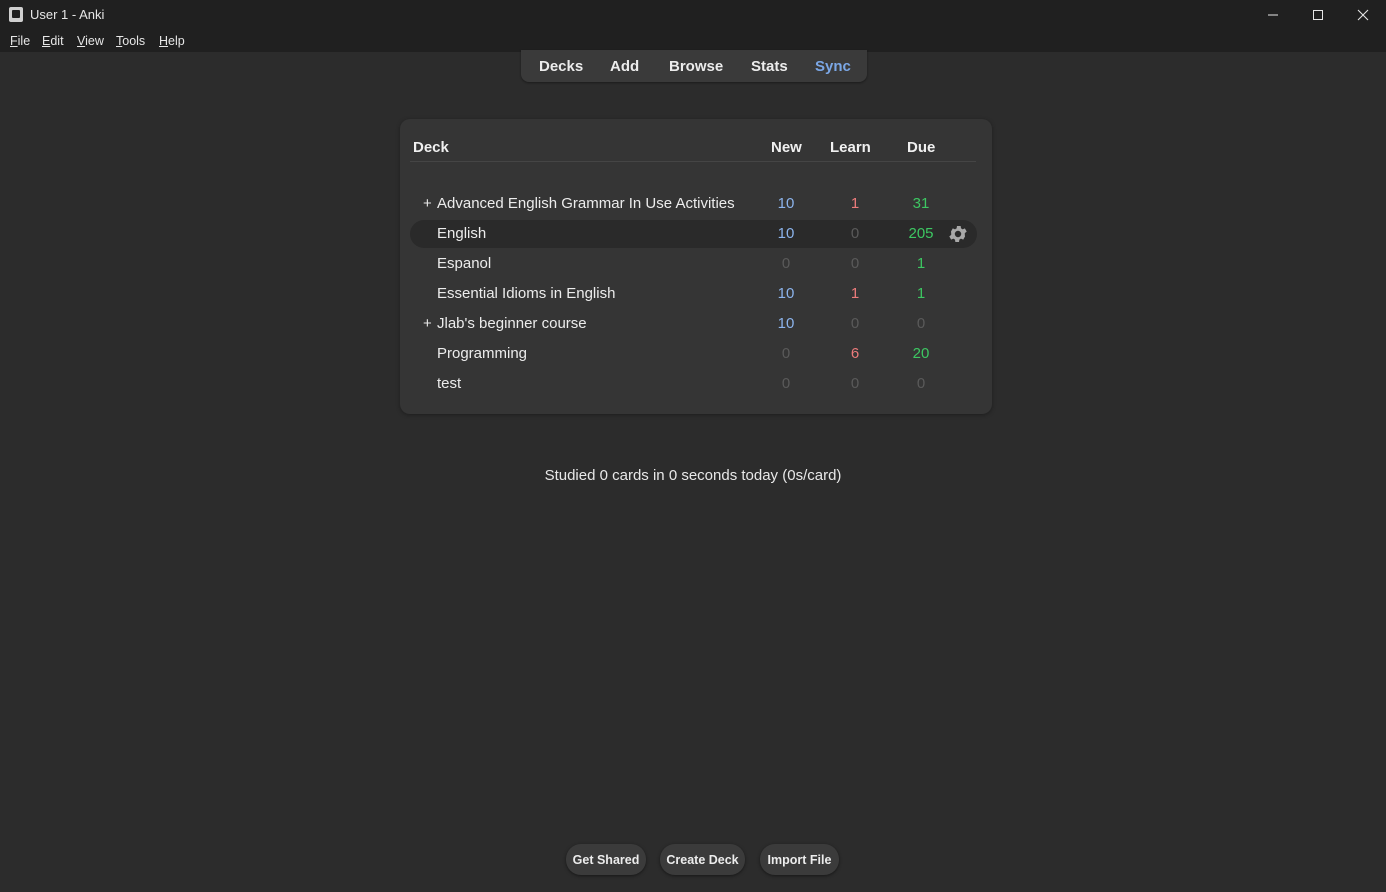 This screenshot has height=892, width=1386. What do you see at coordinates (799, 859) in the screenshot?
I see `import-file-button: Import File` at bounding box center [799, 859].